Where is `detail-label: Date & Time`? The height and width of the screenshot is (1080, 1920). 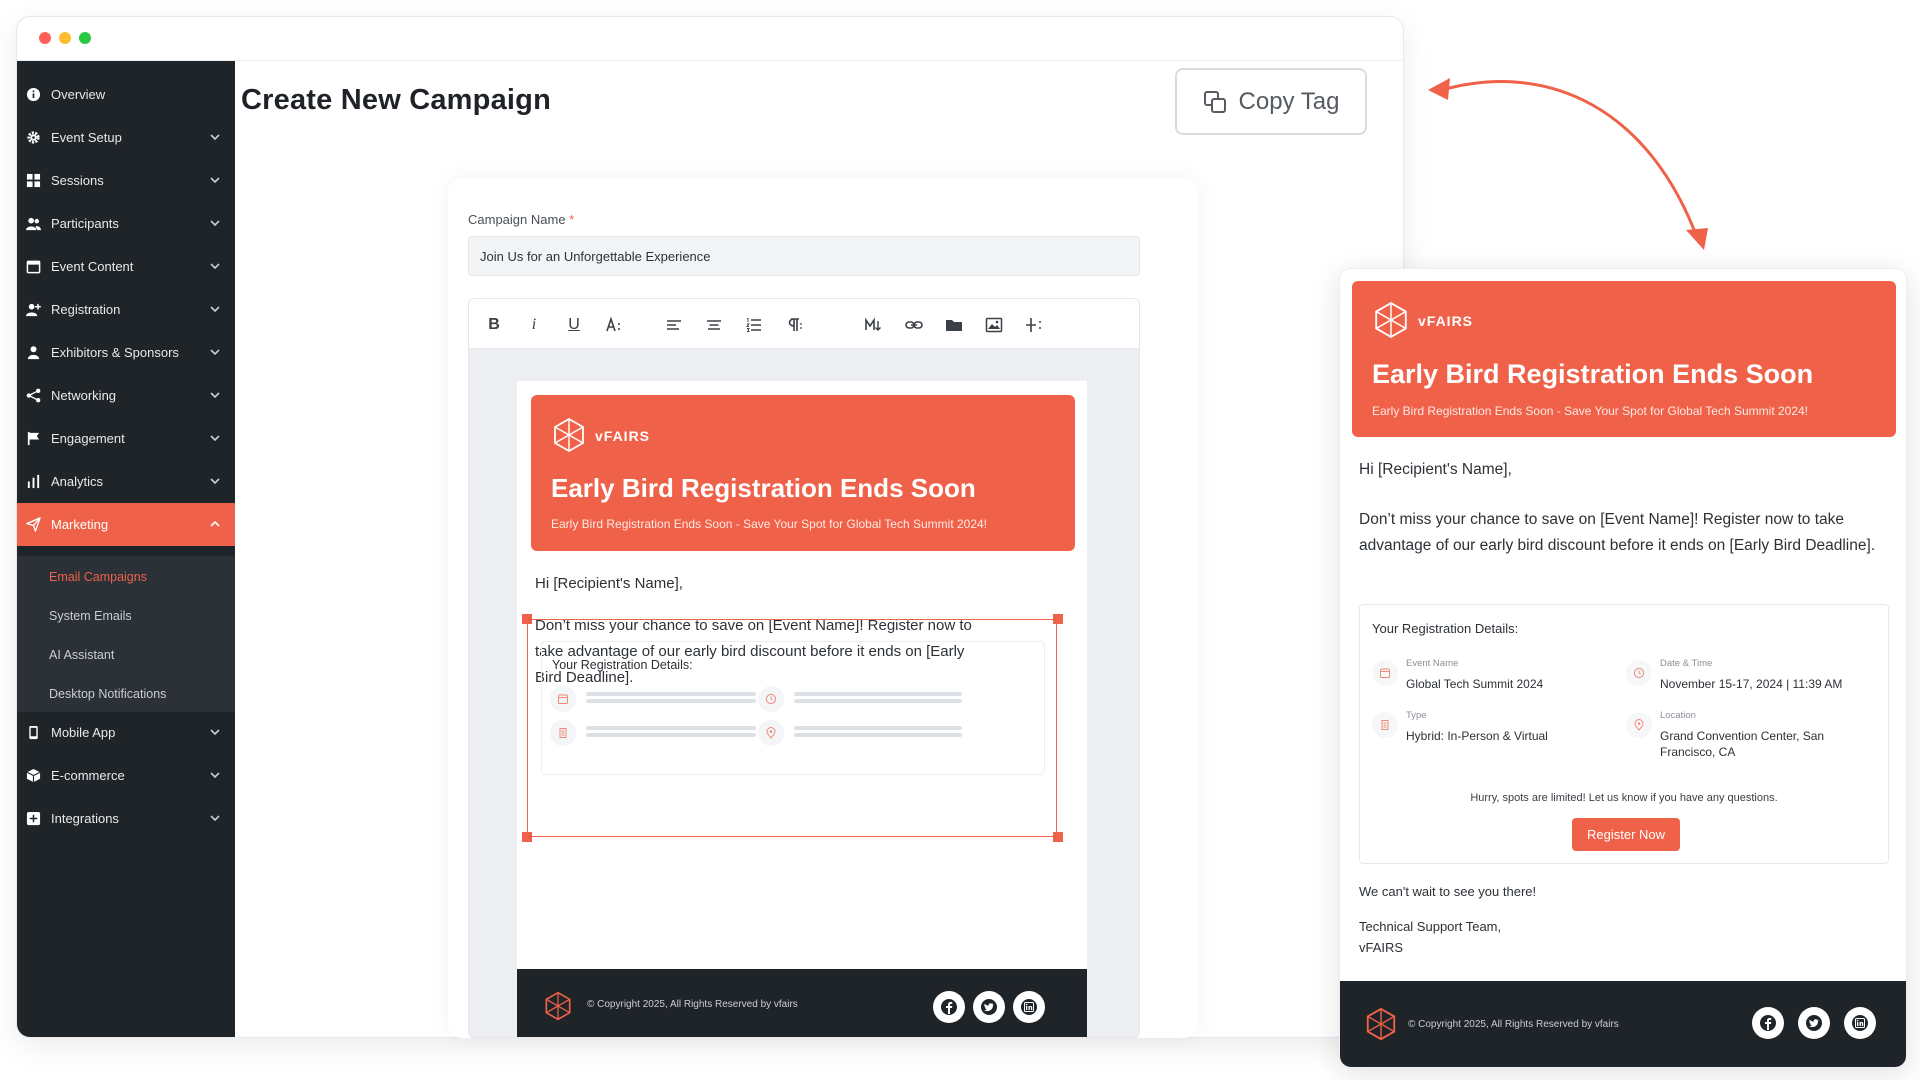 detail-label: Date & Time is located at coordinates (1686, 663).